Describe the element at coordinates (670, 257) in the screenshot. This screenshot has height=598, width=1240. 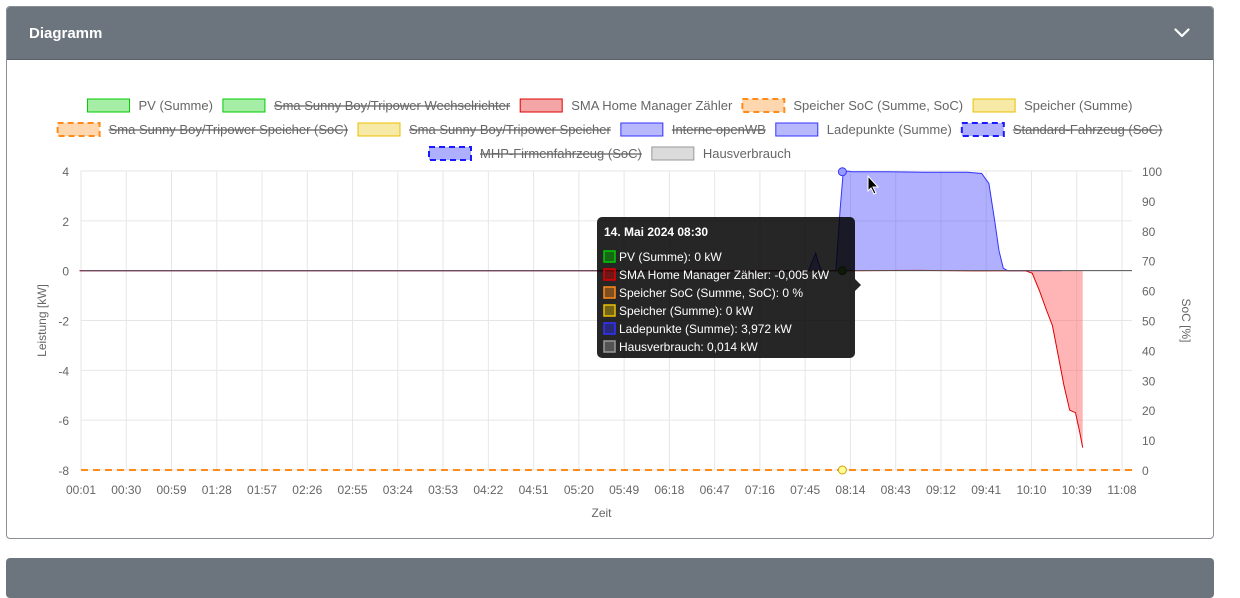
I see `tooltip-item: PV (Summe): 0 kW` at that location.